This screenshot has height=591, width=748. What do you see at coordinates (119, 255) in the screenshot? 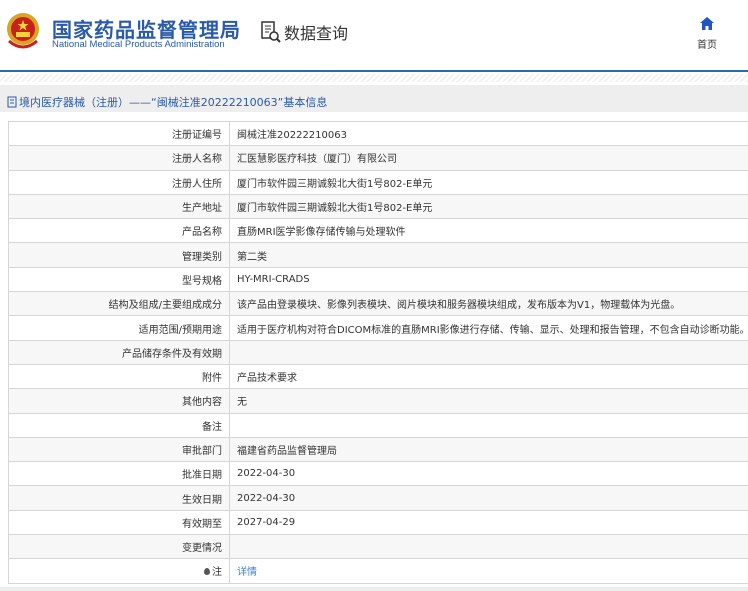
I see `field-label: 管理类别` at bounding box center [119, 255].